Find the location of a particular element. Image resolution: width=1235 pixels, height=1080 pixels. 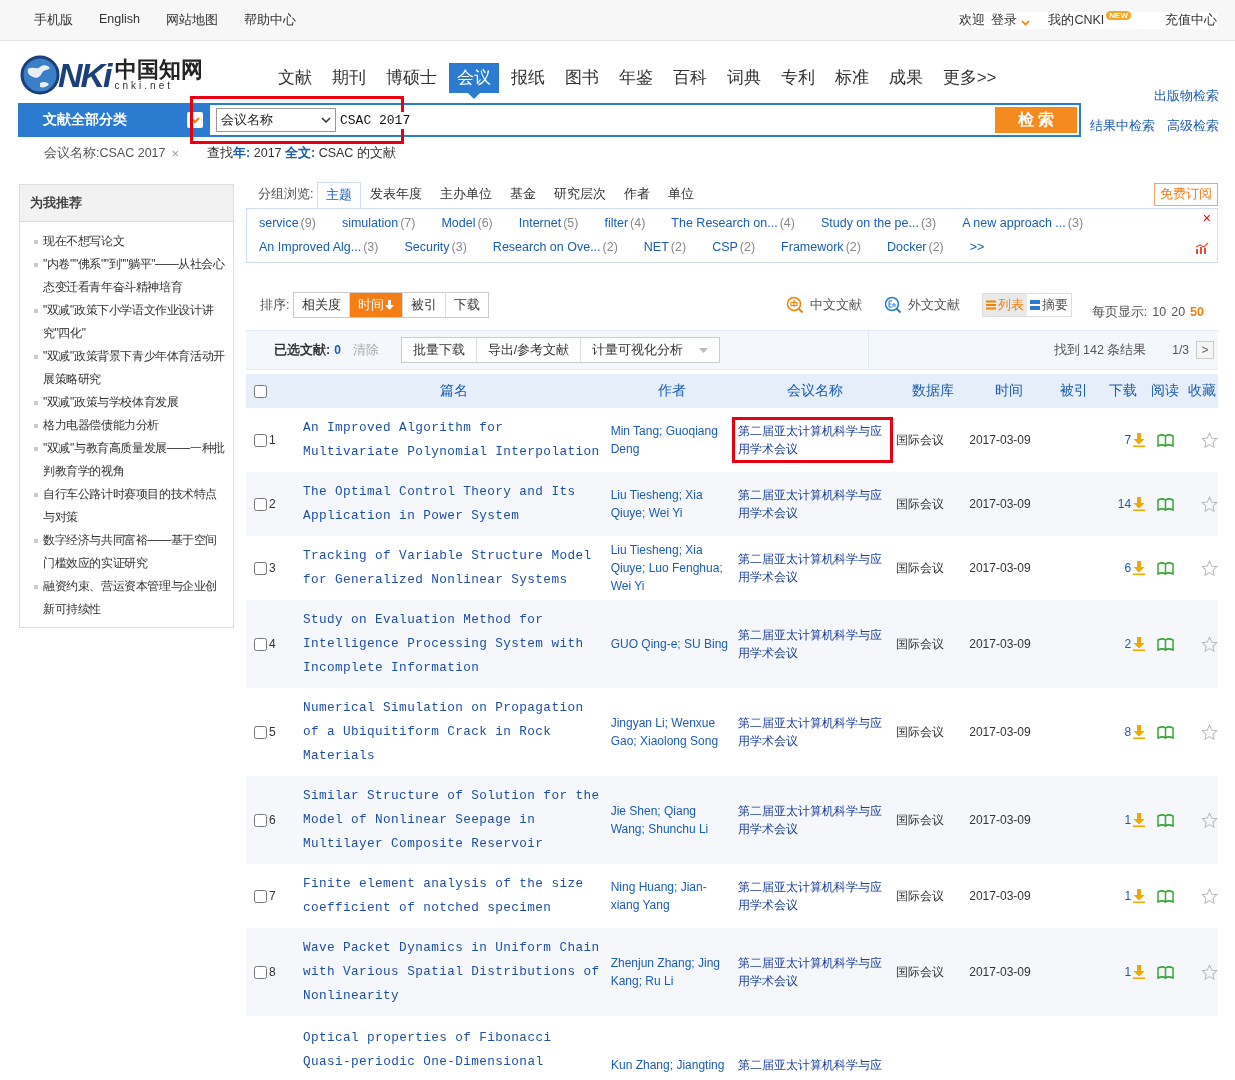

search-link: 高级检索 is located at coordinates (1193, 126).